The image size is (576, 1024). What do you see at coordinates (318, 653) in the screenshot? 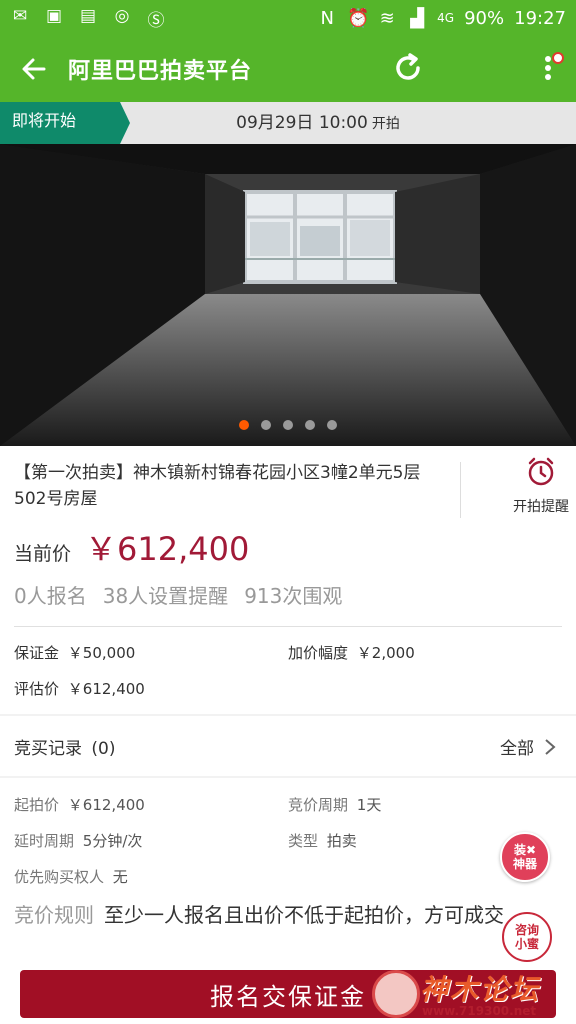
I see `increment-label: 加价幅度` at bounding box center [318, 653].